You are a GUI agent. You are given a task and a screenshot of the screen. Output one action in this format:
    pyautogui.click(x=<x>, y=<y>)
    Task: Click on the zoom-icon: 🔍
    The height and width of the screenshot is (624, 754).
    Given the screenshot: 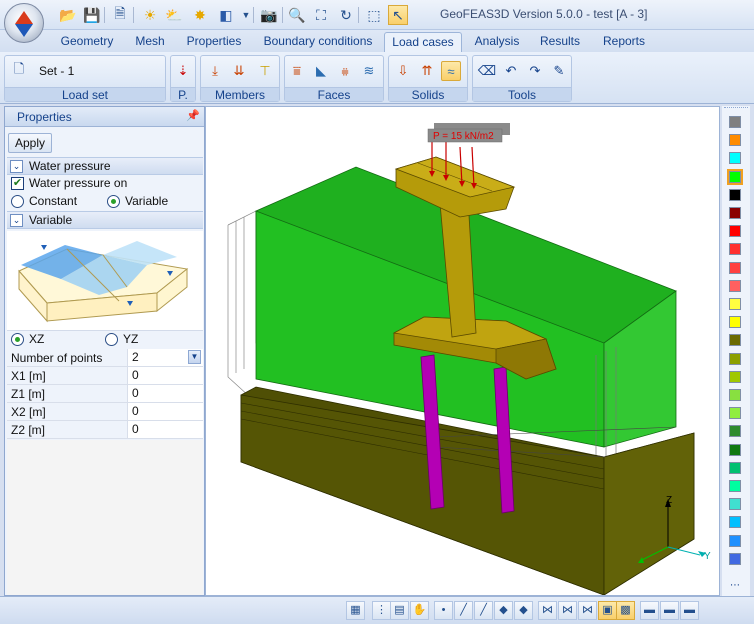 What is the action you would take?
    pyautogui.click(x=297, y=15)
    